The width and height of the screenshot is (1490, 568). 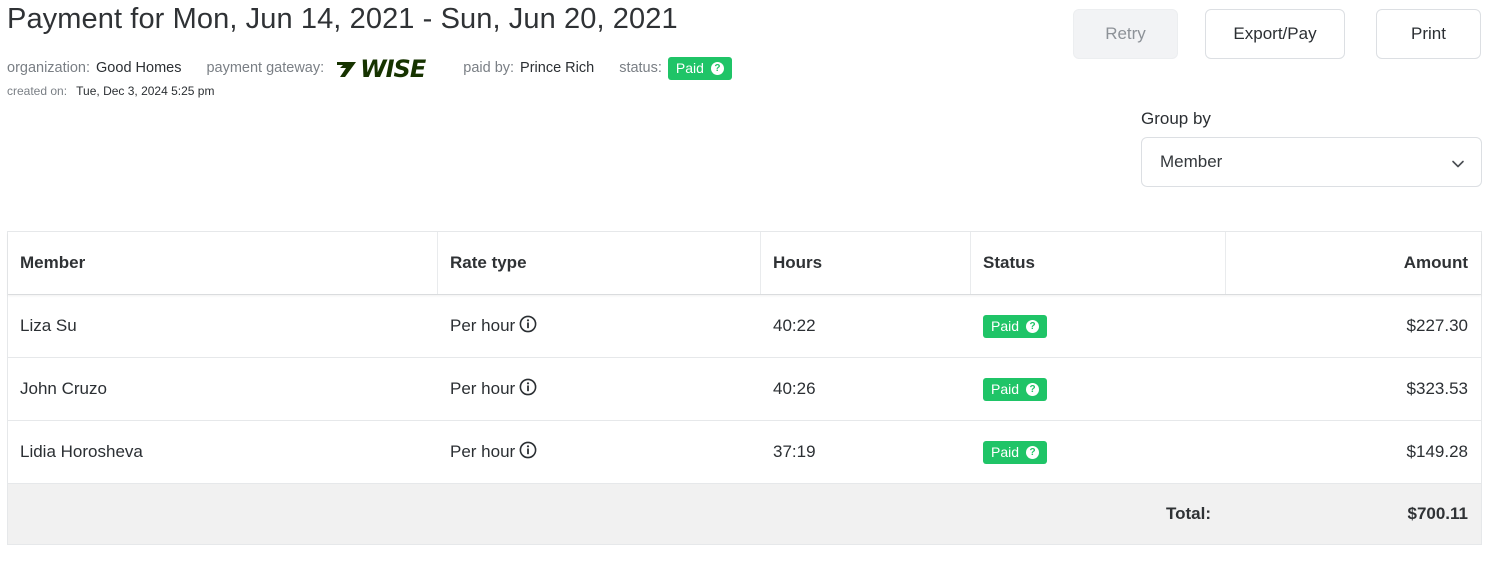 What do you see at coordinates (1437, 325) in the screenshot?
I see `amount-cell: $227.30` at bounding box center [1437, 325].